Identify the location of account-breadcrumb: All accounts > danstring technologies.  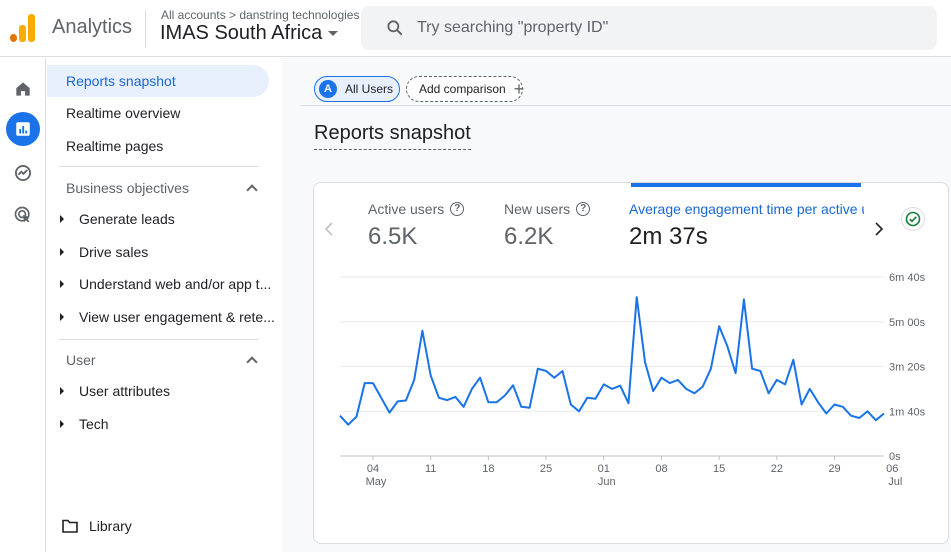
(260, 15).